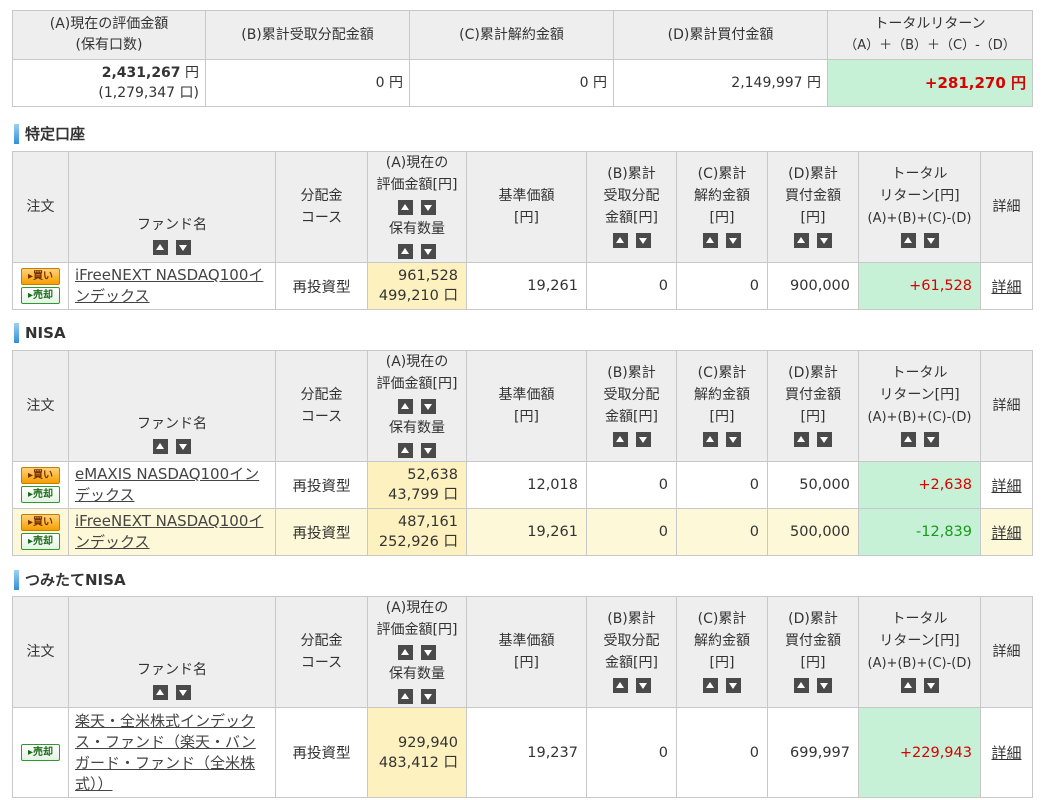 The height and width of the screenshot is (800, 1045). I want to click on nav-cell: 12,018, so click(526, 485).